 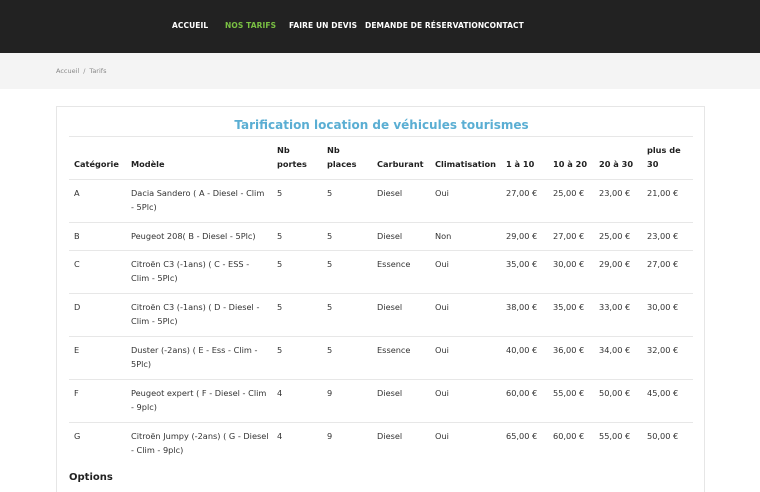 What do you see at coordinates (522, 193) in the screenshot?
I see `cell-price-1-10: 27,00 €` at bounding box center [522, 193].